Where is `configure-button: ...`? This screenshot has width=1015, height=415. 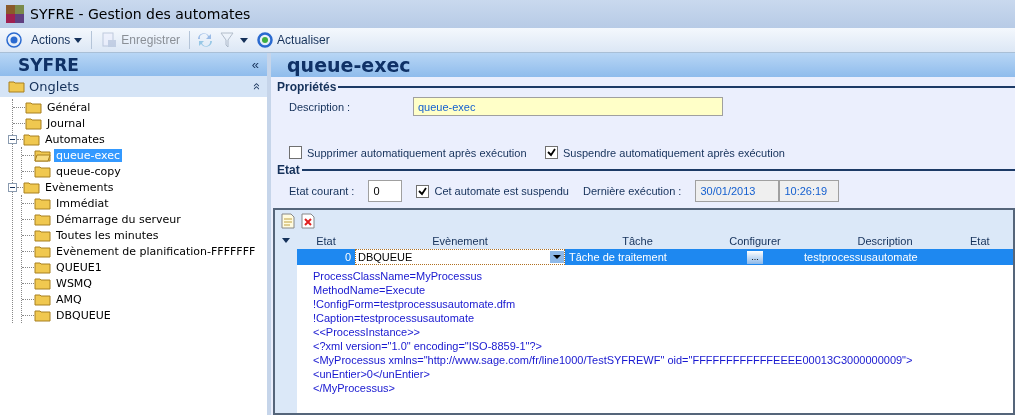 configure-button: ... is located at coordinates (755, 257).